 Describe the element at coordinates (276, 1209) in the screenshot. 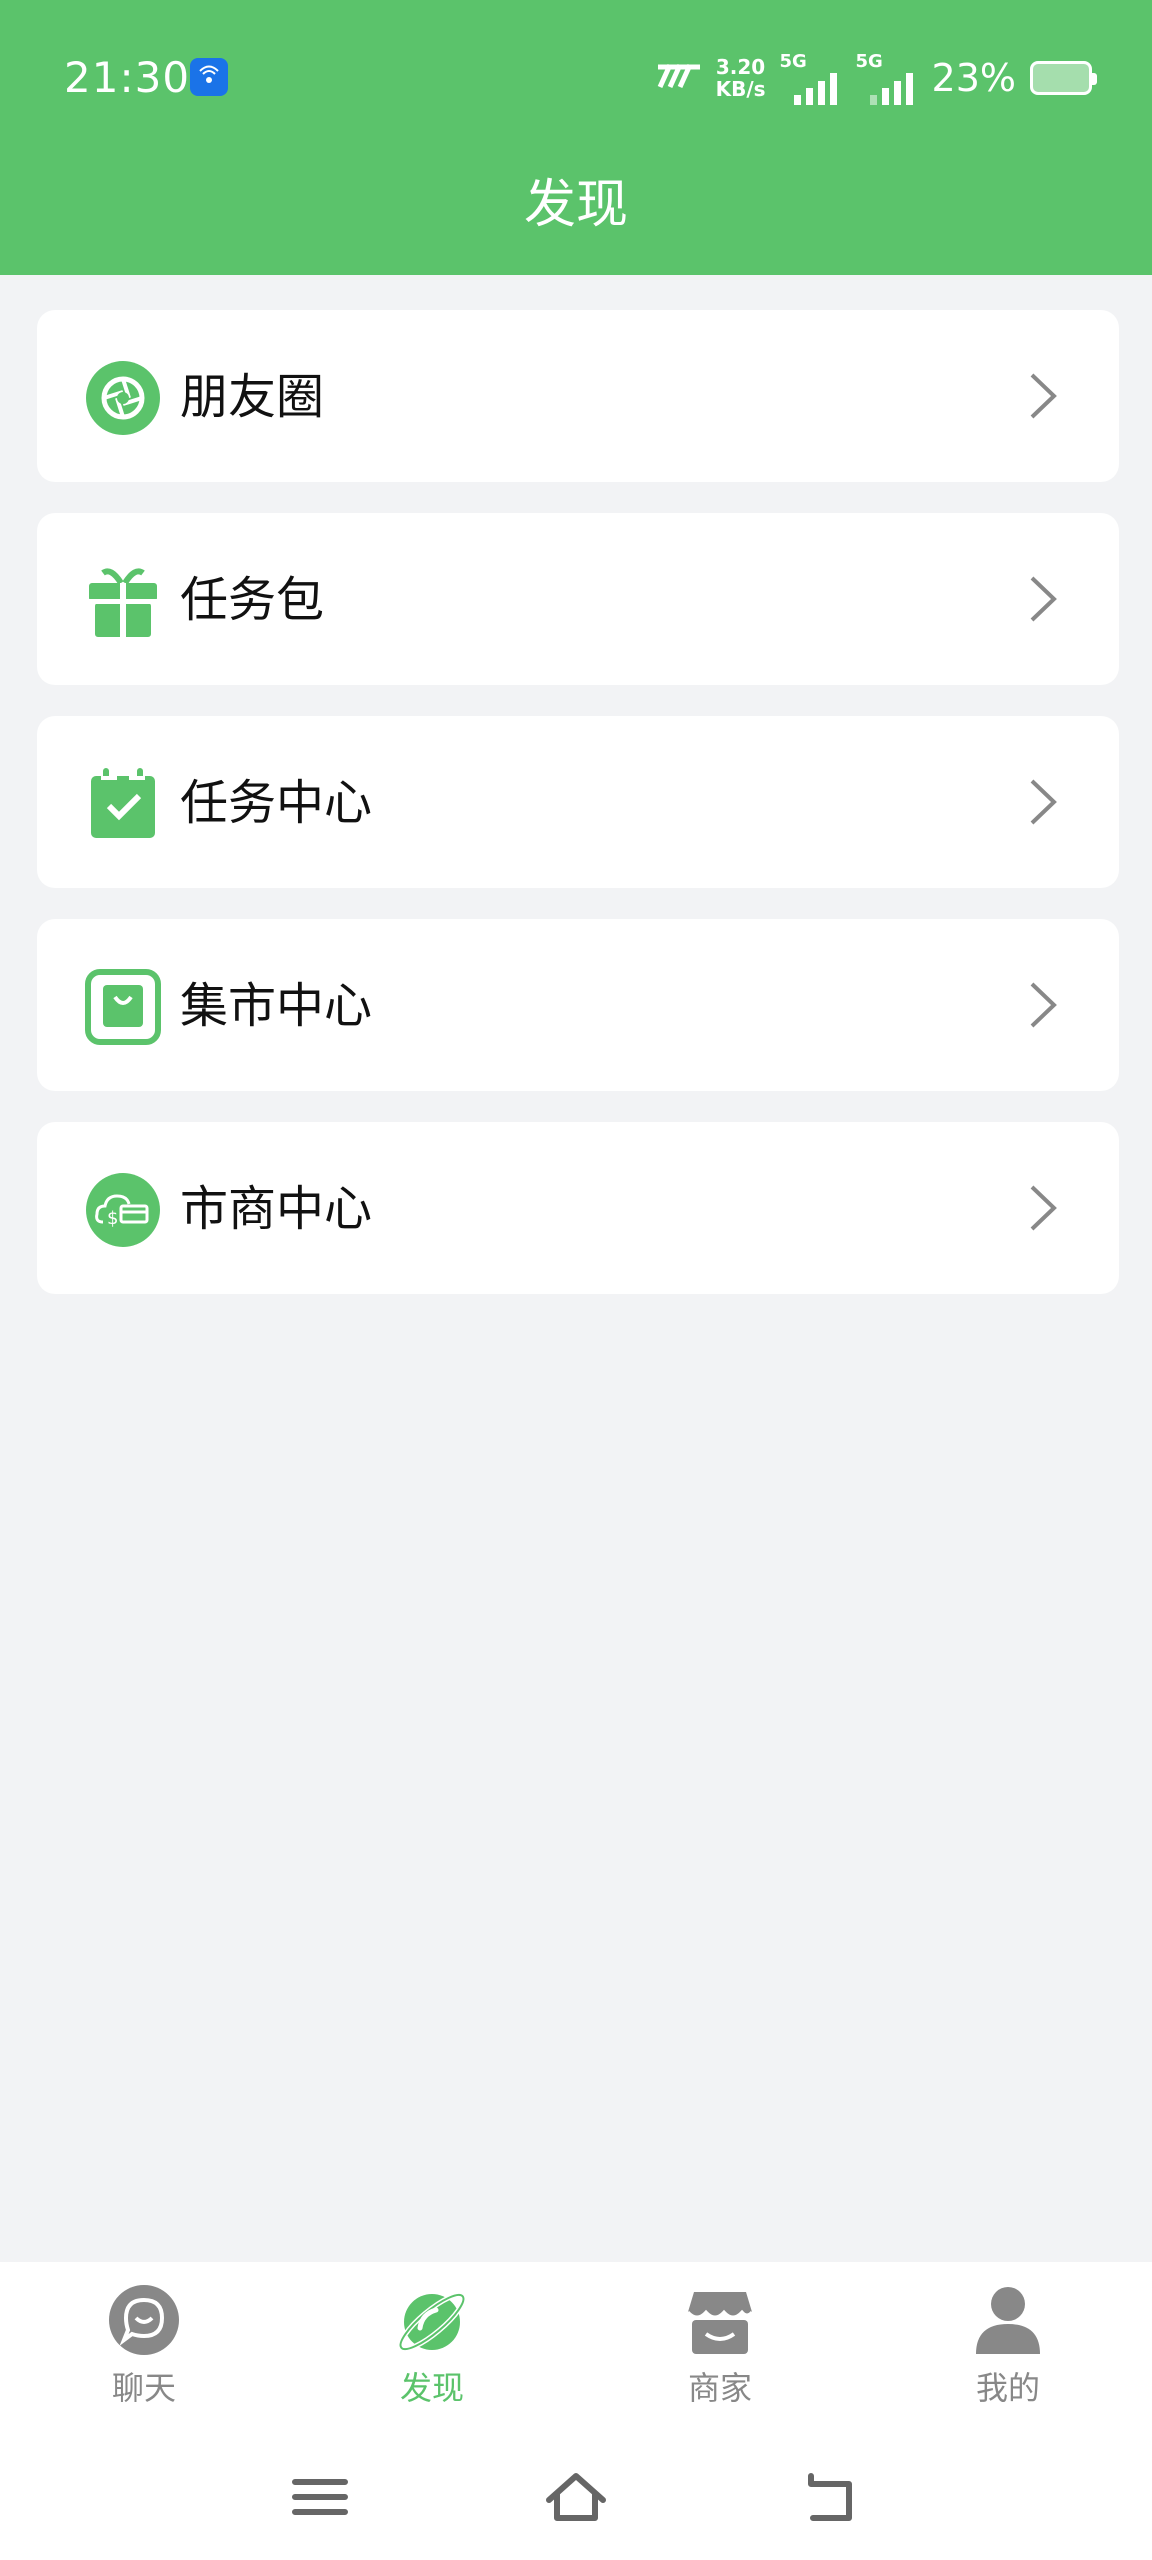

I see `menu-item-label: 市商中心` at that location.